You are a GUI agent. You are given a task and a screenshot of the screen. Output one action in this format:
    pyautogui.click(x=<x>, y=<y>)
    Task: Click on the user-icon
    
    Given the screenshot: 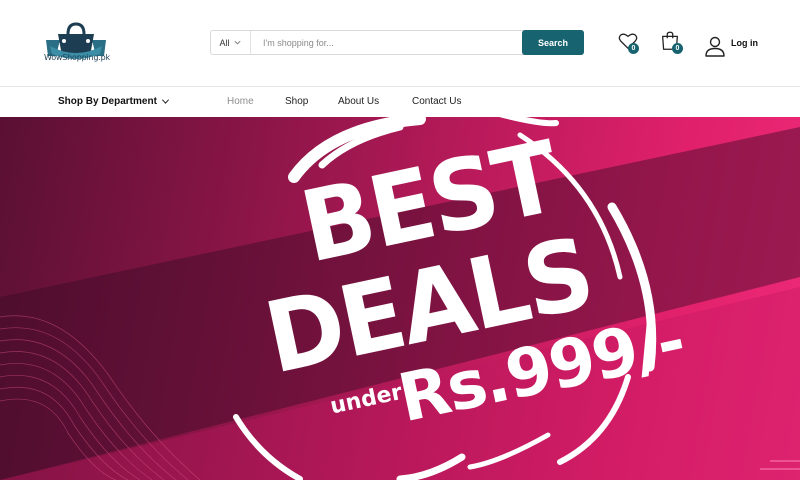 What is the action you would take?
    pyautogui.click(x=715, y=46)
    